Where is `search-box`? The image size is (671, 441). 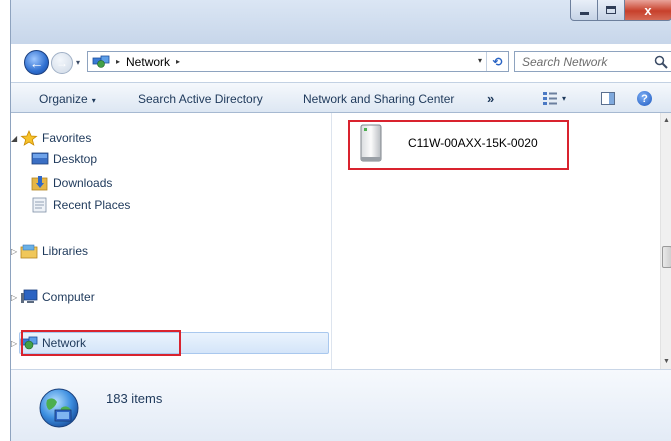 search-box is located at coordinates (592, 61).